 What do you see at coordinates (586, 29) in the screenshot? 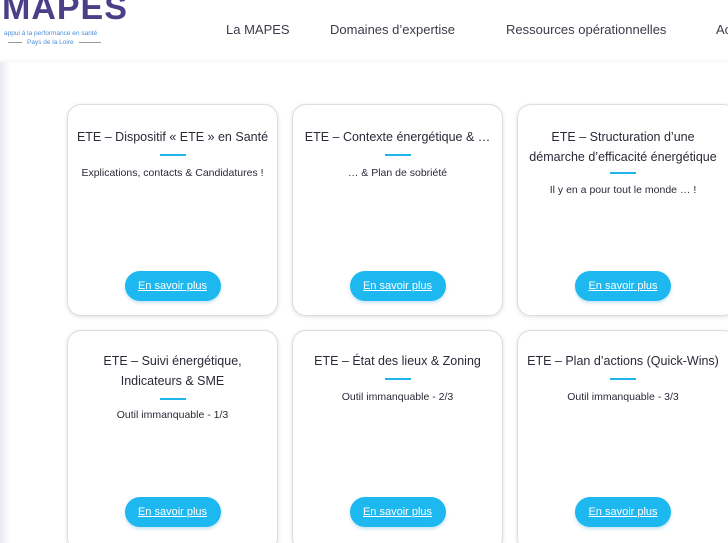
I see `nav-item-ressources-operationnelles: Ressources opérationnelles` at bounding box center [586, 29].